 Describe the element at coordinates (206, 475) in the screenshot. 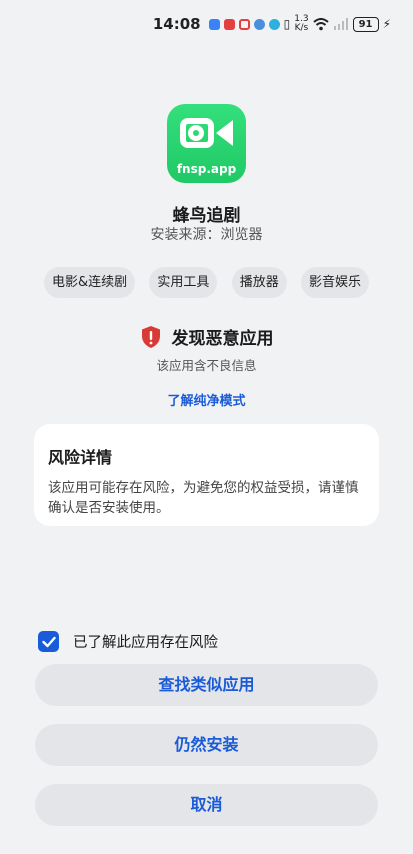

I see `risk-details-card: 风险详情 该应用可能存在风险，为避免您的权益受损，请谨慎确认是否安装使用。` at that location.